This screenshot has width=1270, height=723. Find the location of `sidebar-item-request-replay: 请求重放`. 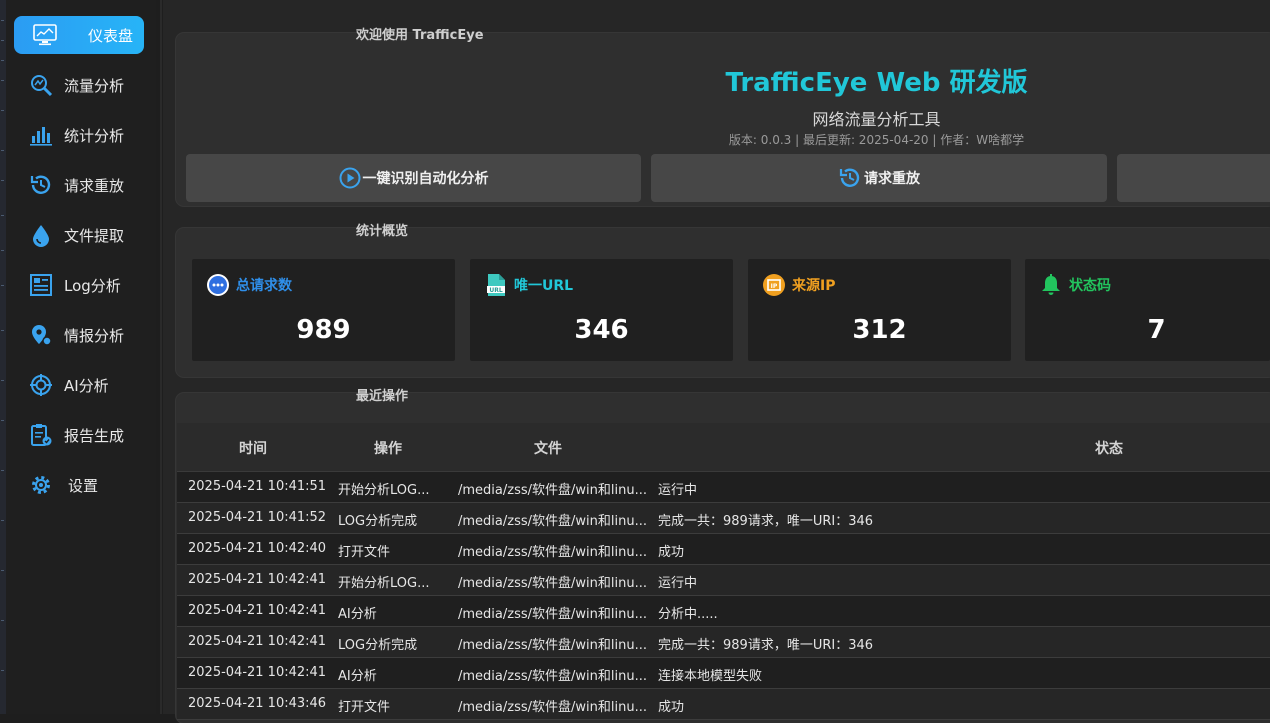

sidebar-item-request-replay: 请求重放 is located at coordinates (79, 185).